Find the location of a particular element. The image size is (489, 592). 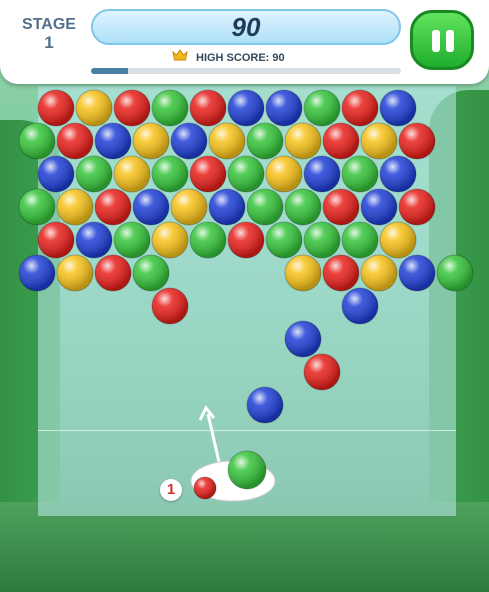

current-bubble is located at coordinates (247, 470).